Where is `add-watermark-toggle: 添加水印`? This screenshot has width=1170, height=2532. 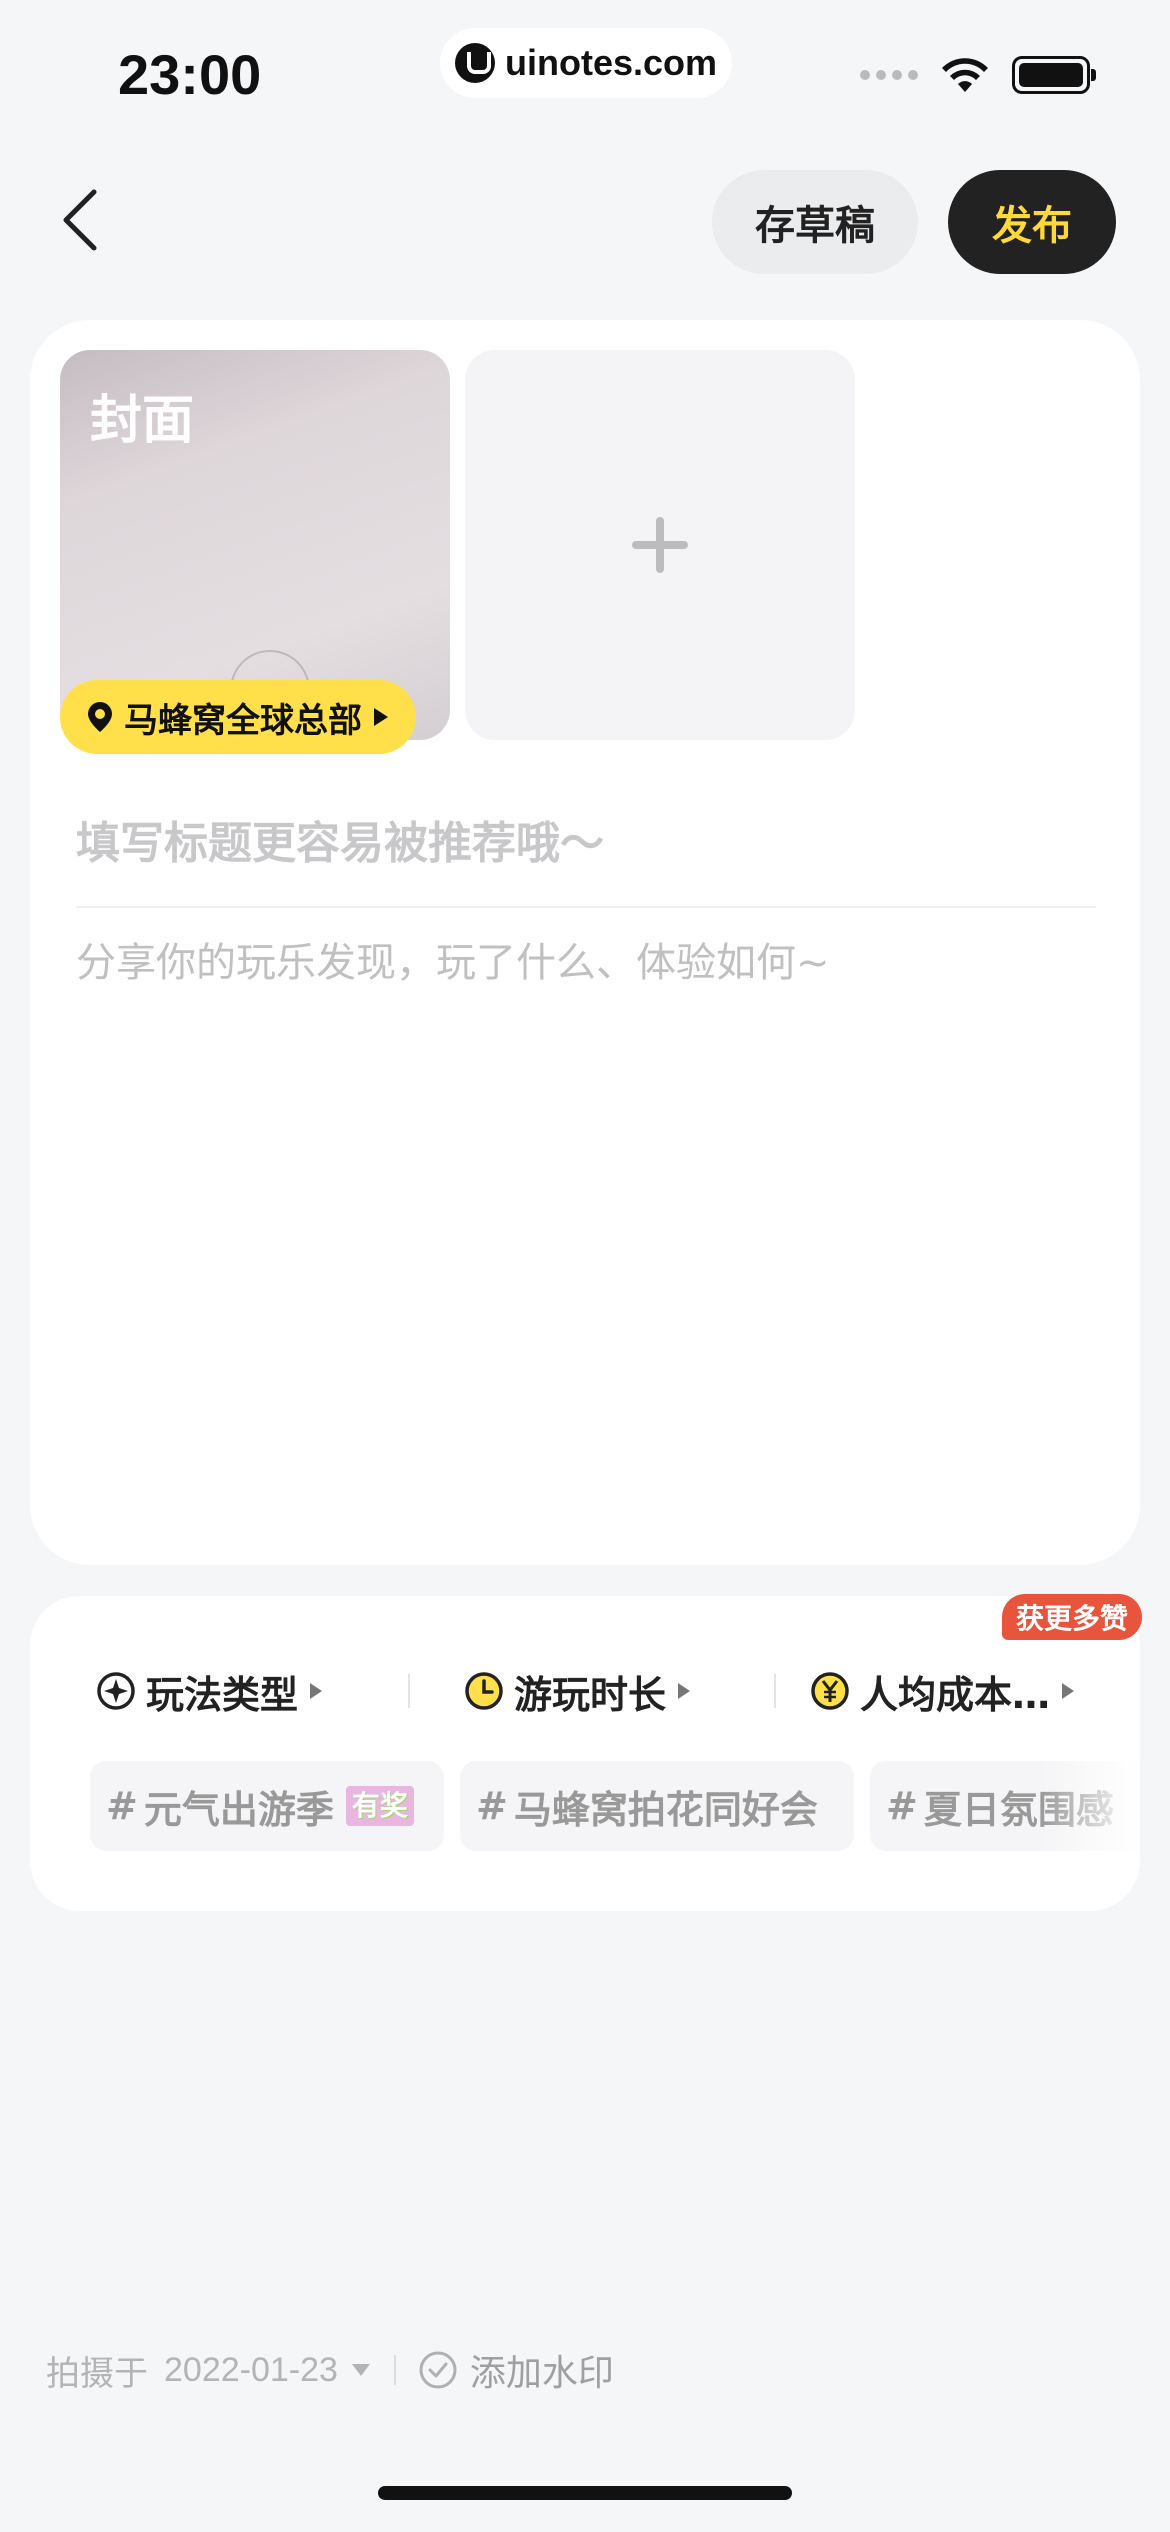 add-watermark-toggle: 添加水印 is located at coordinates (516, 2370).